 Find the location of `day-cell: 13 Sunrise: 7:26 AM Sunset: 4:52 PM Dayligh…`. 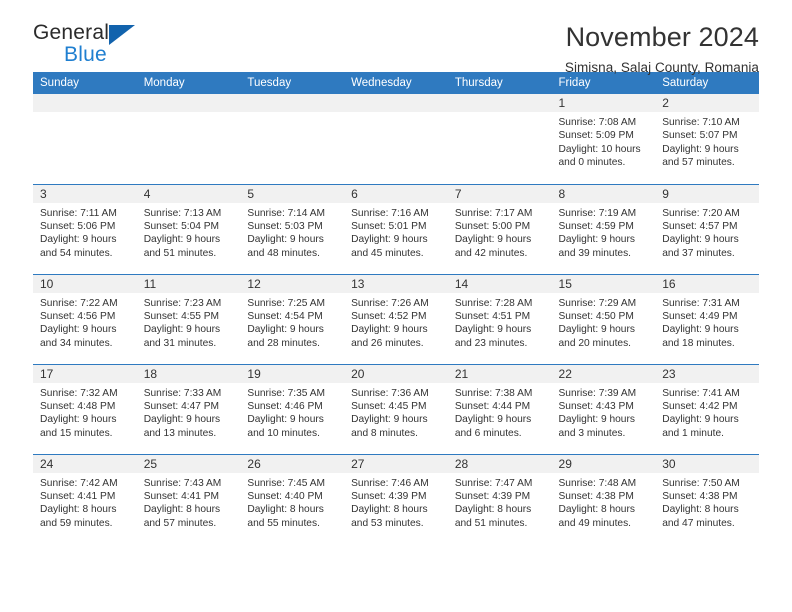

day-cell: 13 Sunrise: 7:26 AM Sunset: 4:52 PM Dayligh… is located at coordinates (396, 318).